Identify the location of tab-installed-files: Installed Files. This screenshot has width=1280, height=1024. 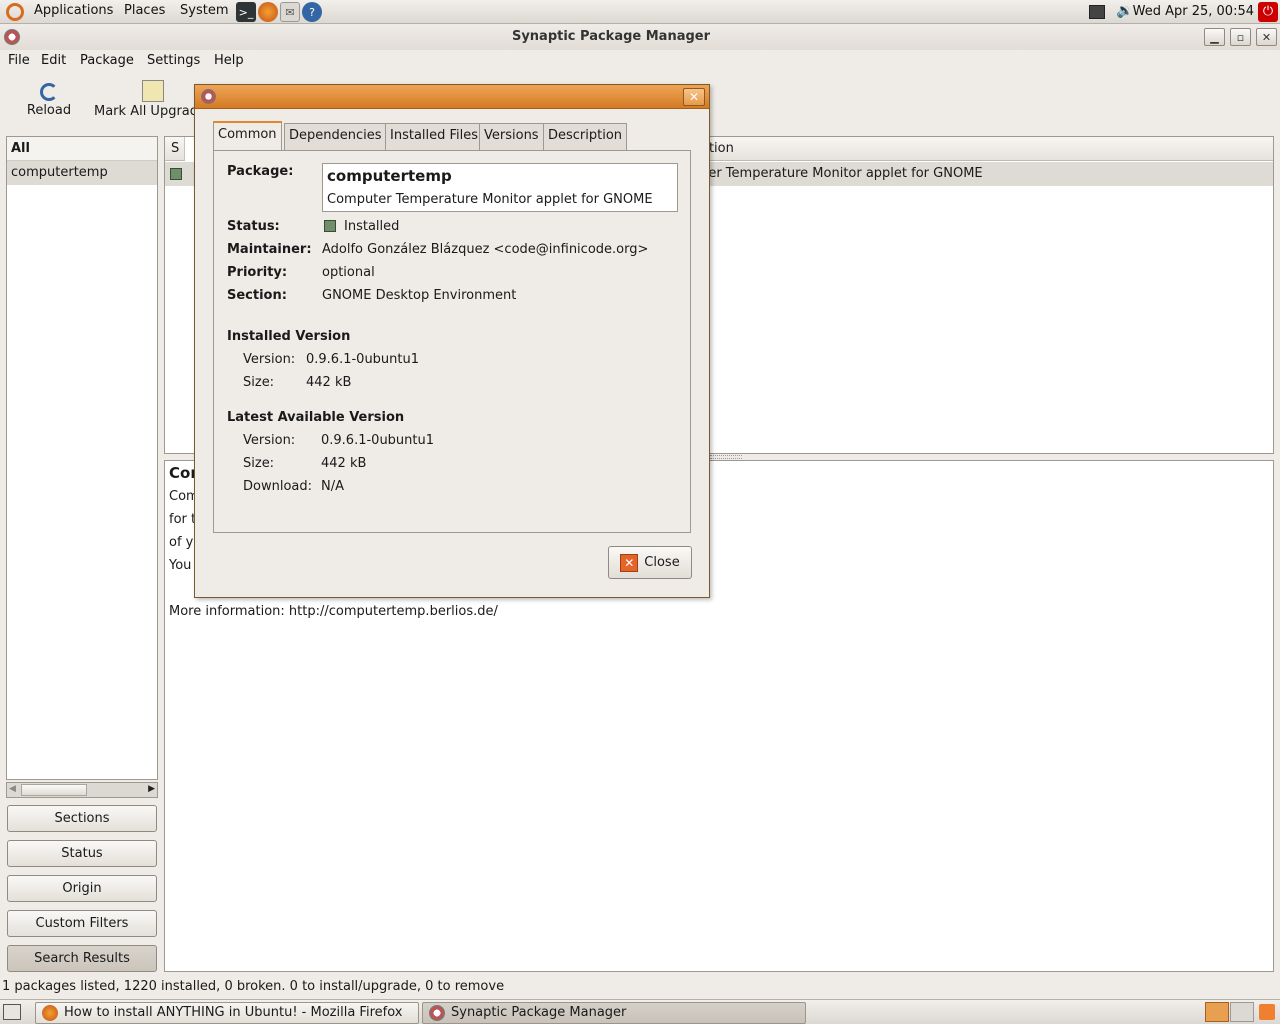
(434, 136).